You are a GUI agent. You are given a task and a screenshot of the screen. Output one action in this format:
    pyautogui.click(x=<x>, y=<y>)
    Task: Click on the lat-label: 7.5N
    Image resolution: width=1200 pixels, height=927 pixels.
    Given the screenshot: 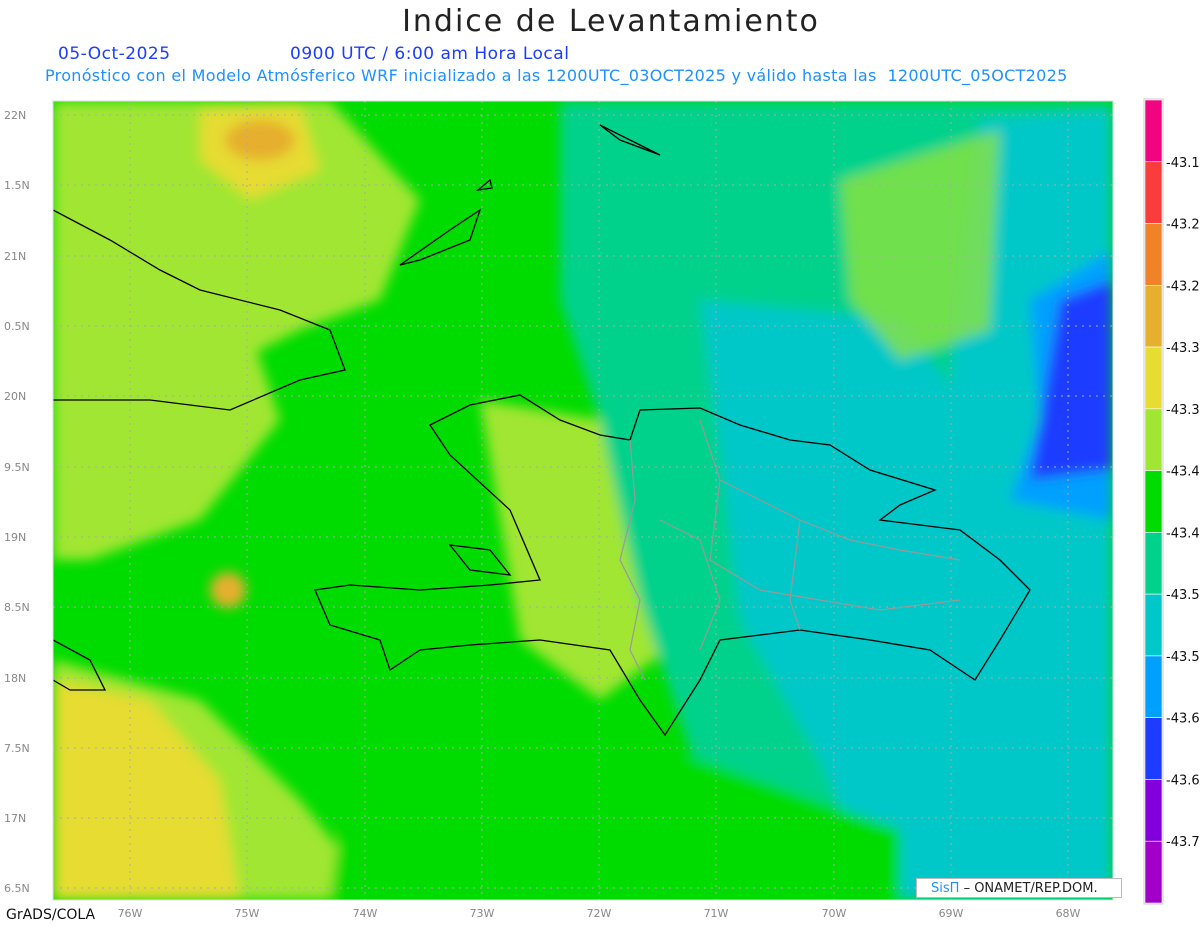 What is the action you would take?
    pyautogui.click(x=17, y=748)
    